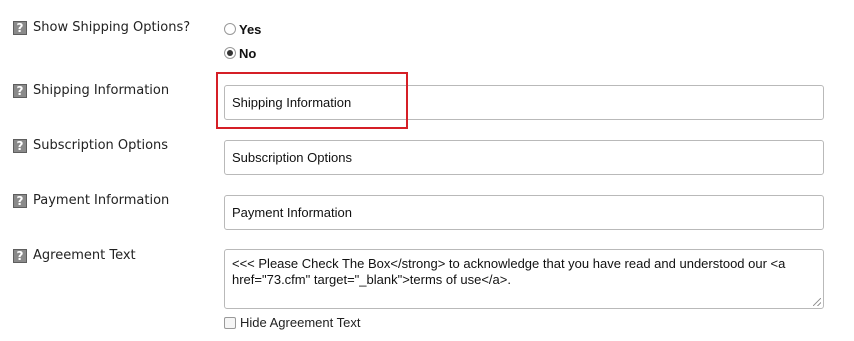  What do you see at coordinates (524, 212) in the screenshot?
I see `payment-information-input: Payment Information` at bounding box center [524, 212].